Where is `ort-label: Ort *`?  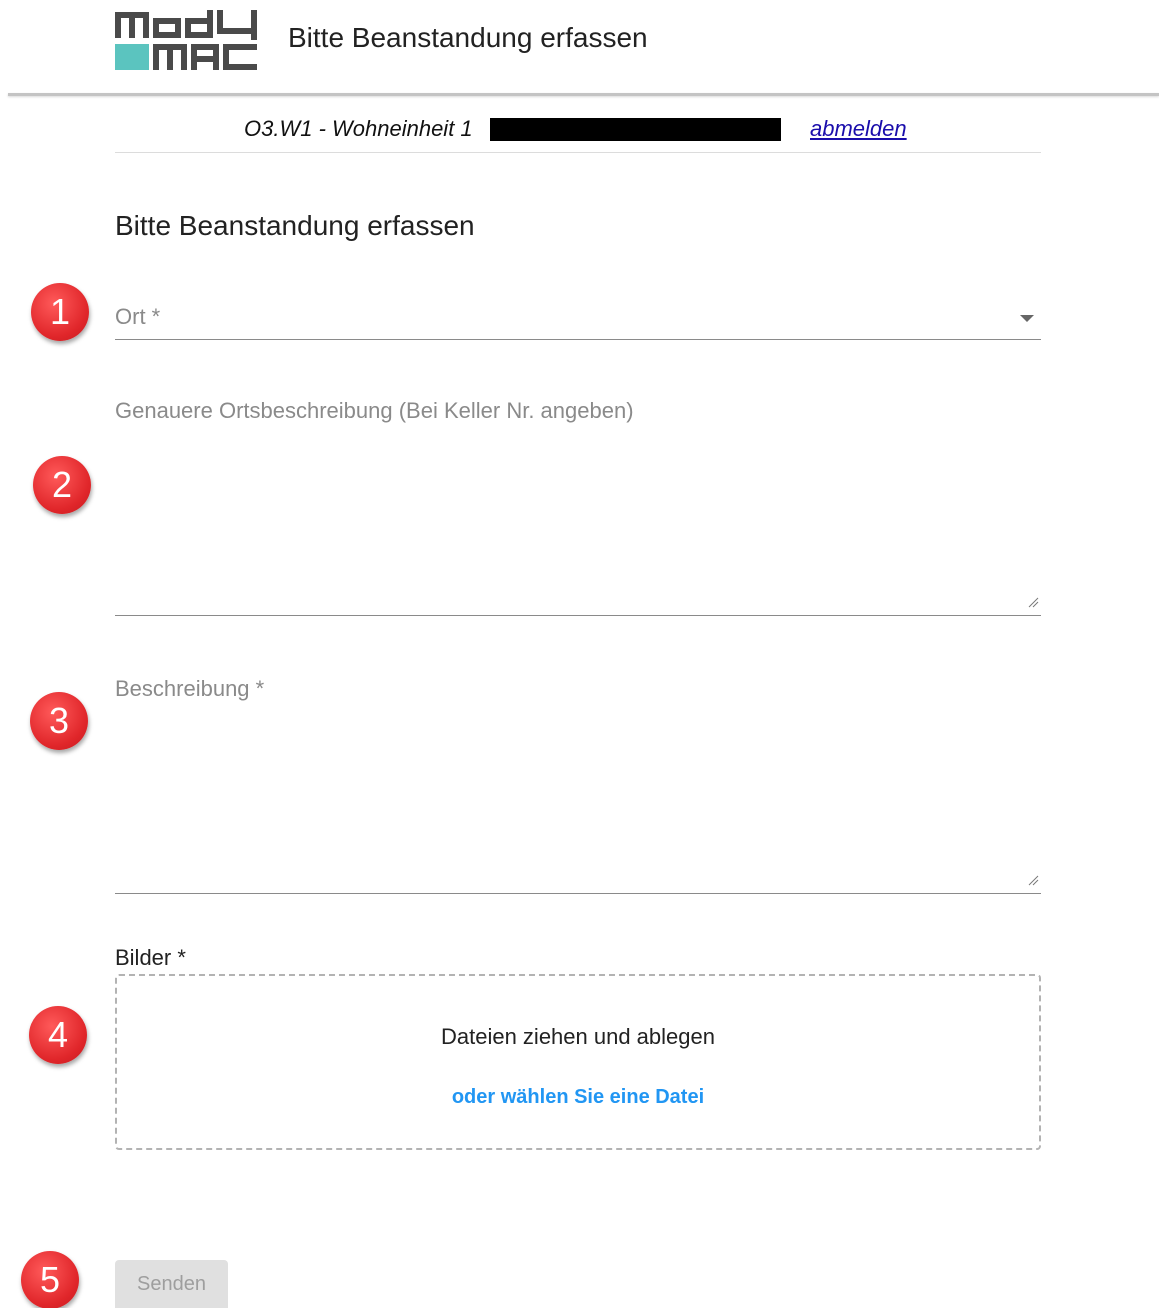 ort-label: Ort * is located at coordinates (138, 316).